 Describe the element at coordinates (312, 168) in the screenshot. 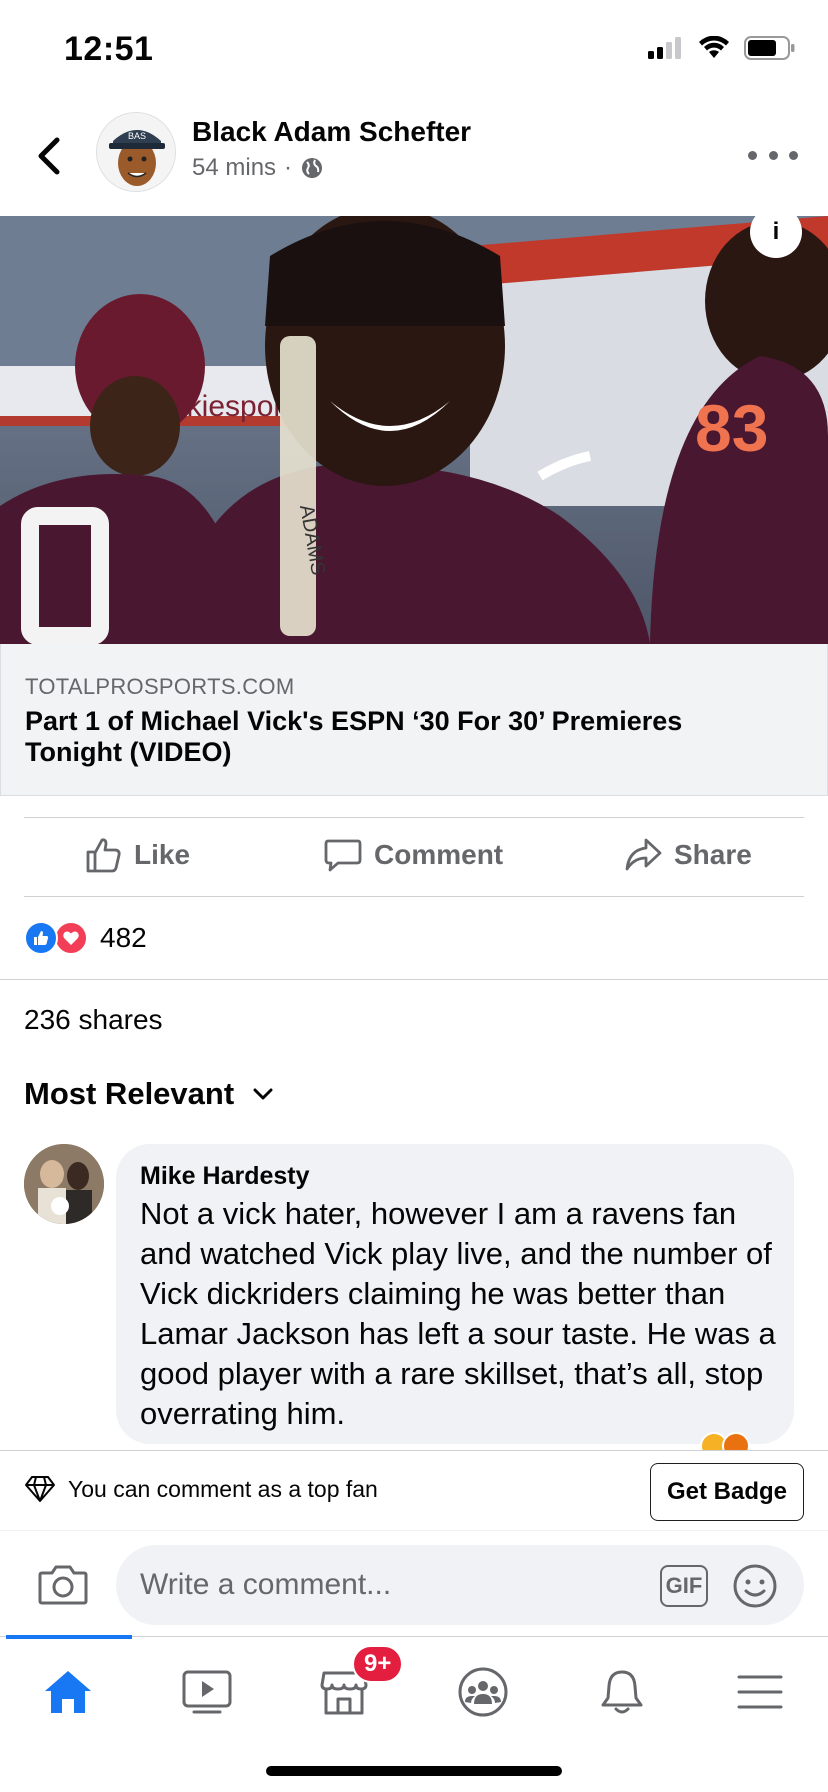

I see `globe-icon` at that location.